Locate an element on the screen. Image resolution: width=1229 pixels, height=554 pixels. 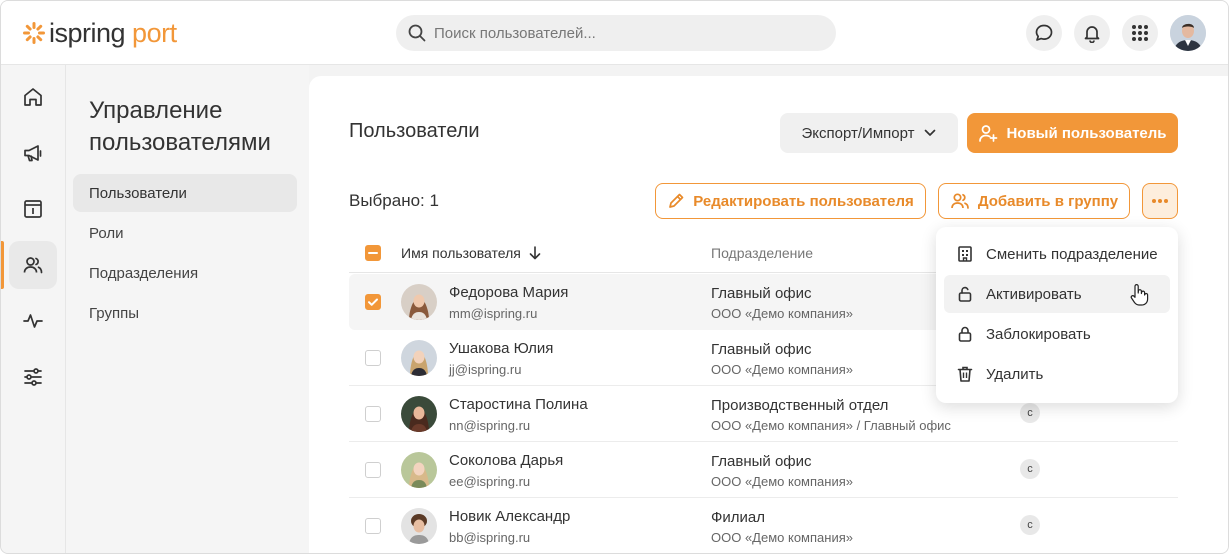
menu-item-label: Сменить подразделение is located at coordinates (1072, 254).